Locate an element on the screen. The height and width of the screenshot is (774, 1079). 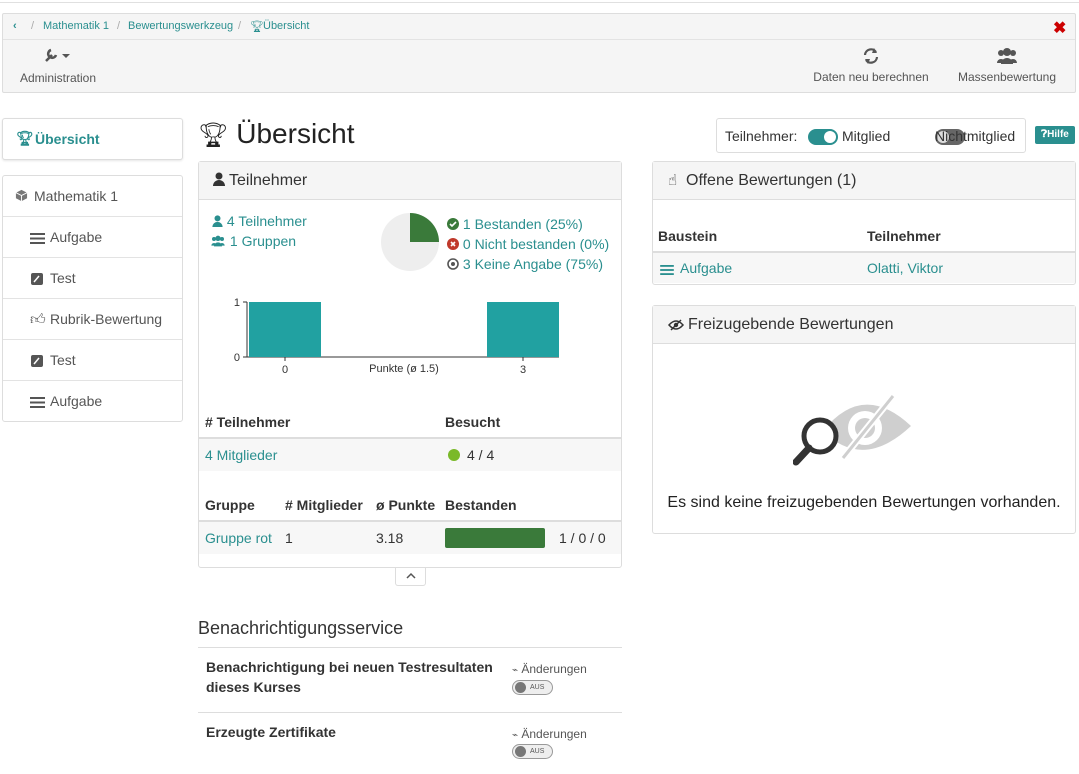
participants-panel-header: Teilnehmer is located at coordinates (410, 181).